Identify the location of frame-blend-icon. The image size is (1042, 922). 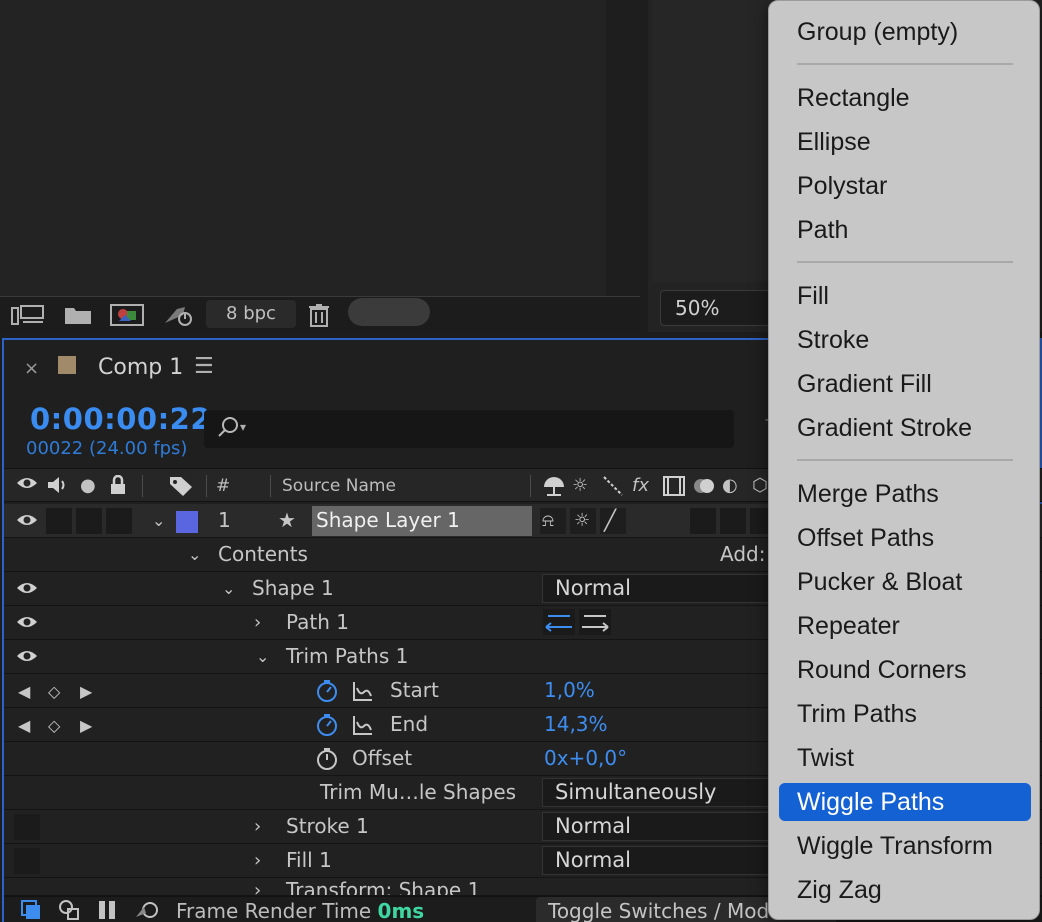
(674, 488).